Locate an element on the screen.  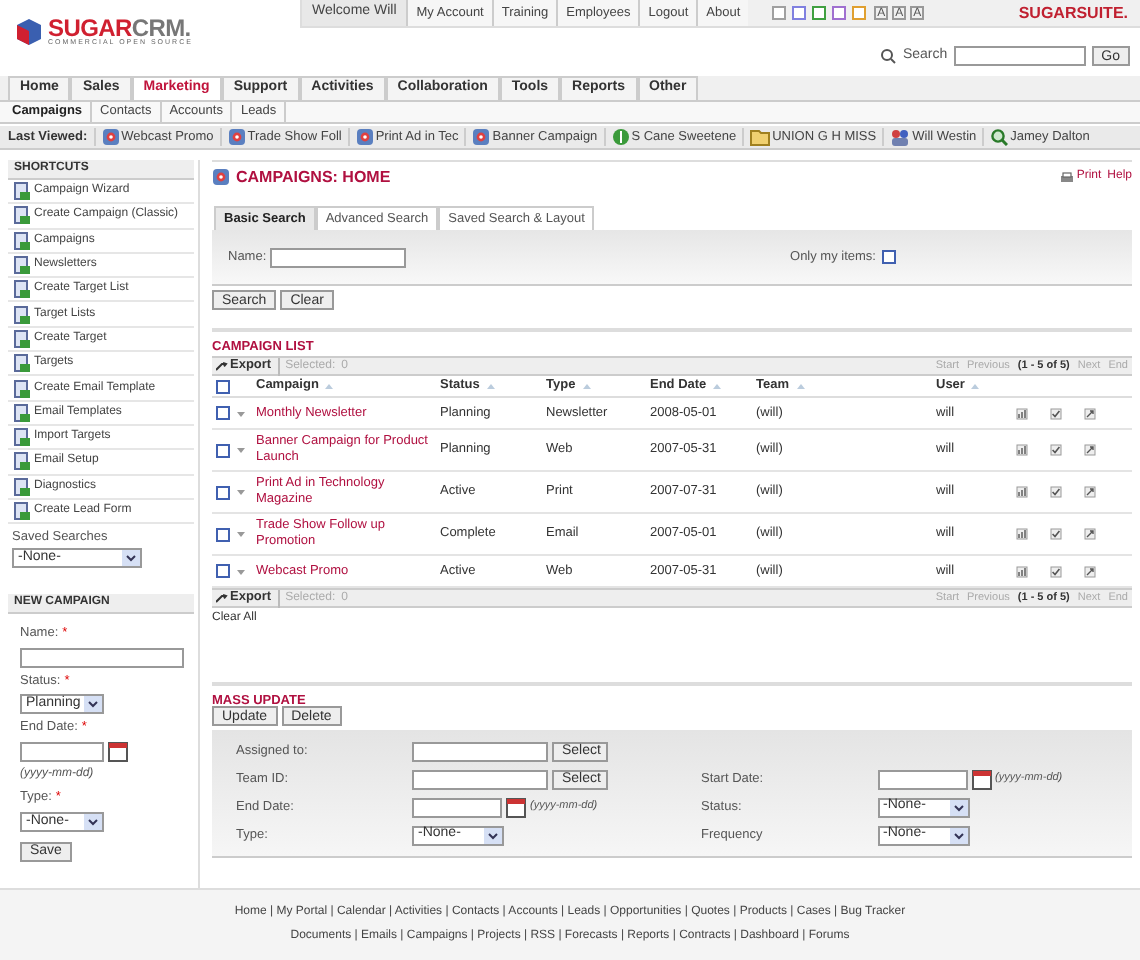
name-field is located at coordinates (102, 657).